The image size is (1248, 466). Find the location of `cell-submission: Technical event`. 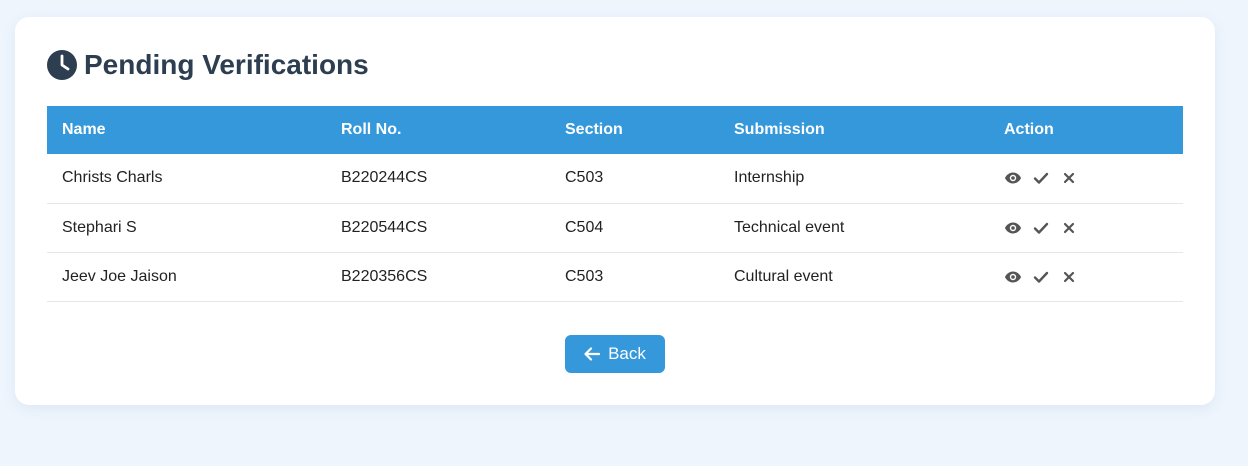

cell-submission: Technical event is located at coordinates (789, 227).